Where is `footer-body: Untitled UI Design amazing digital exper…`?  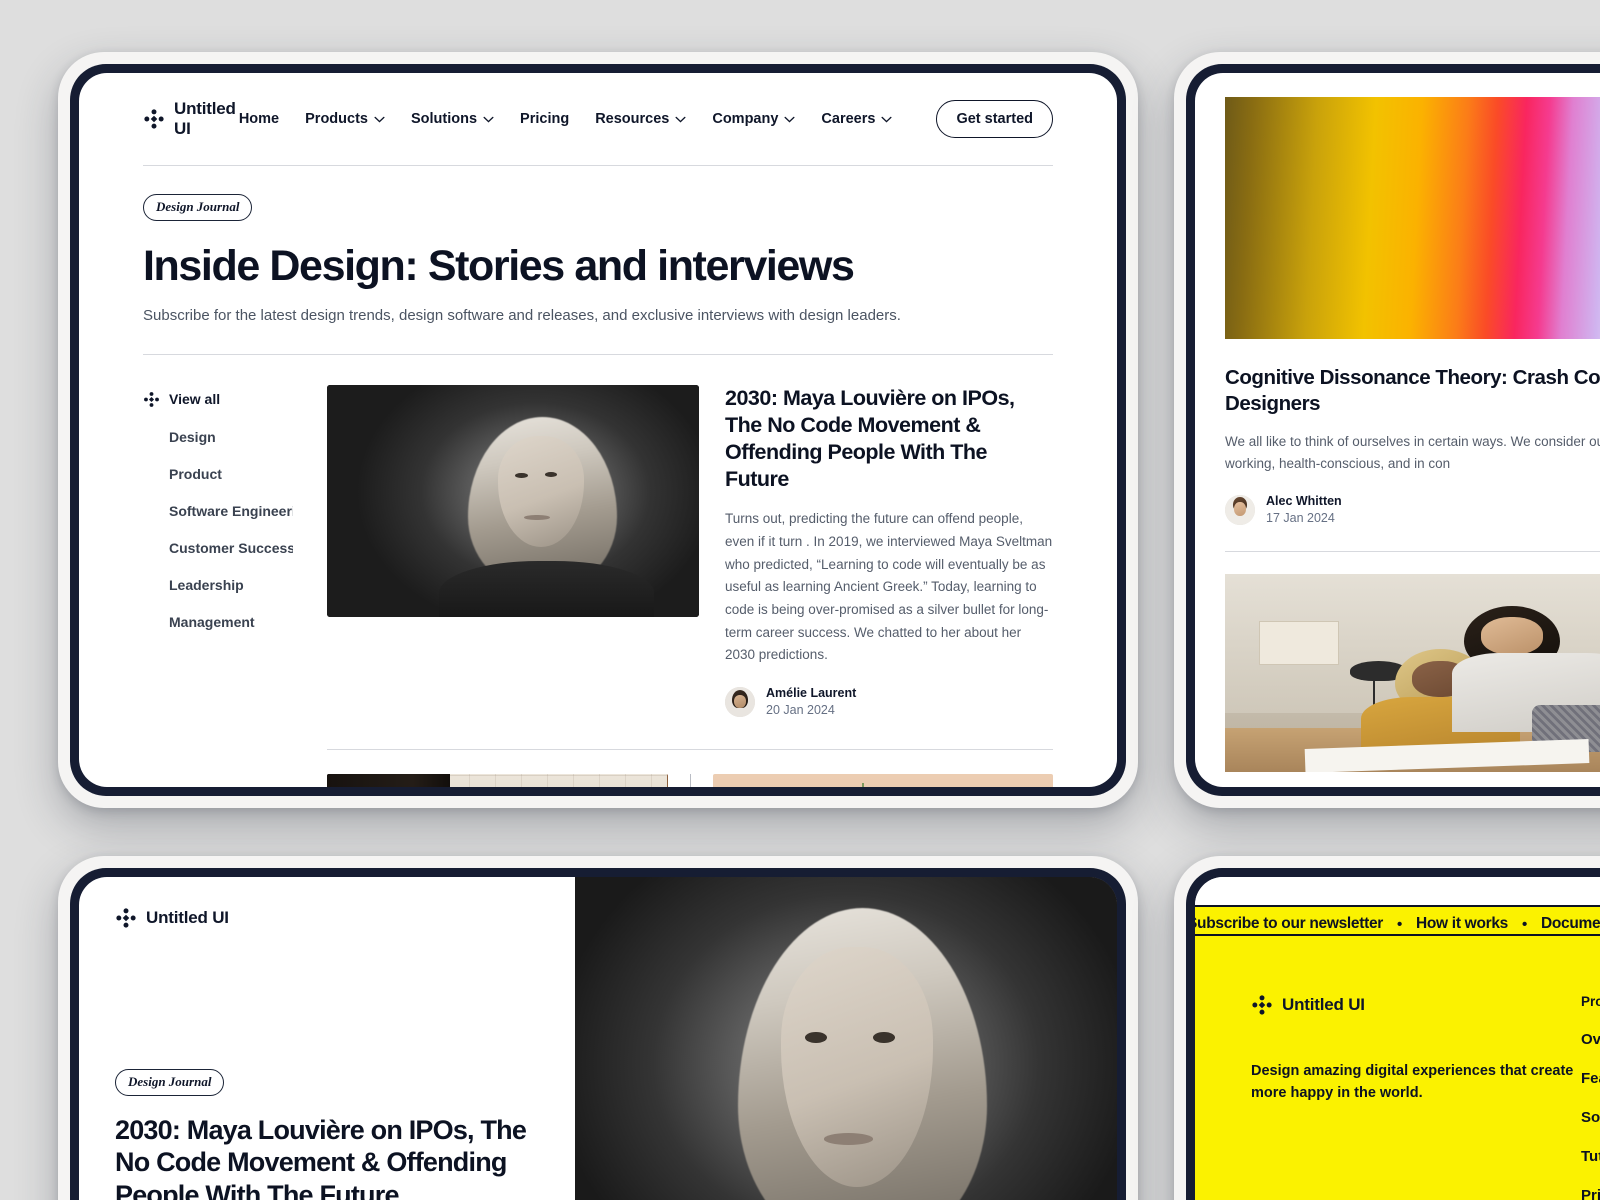 footer-body: Untitled UI Design amazing digital exper… is located at coordinates (1397, 1068).